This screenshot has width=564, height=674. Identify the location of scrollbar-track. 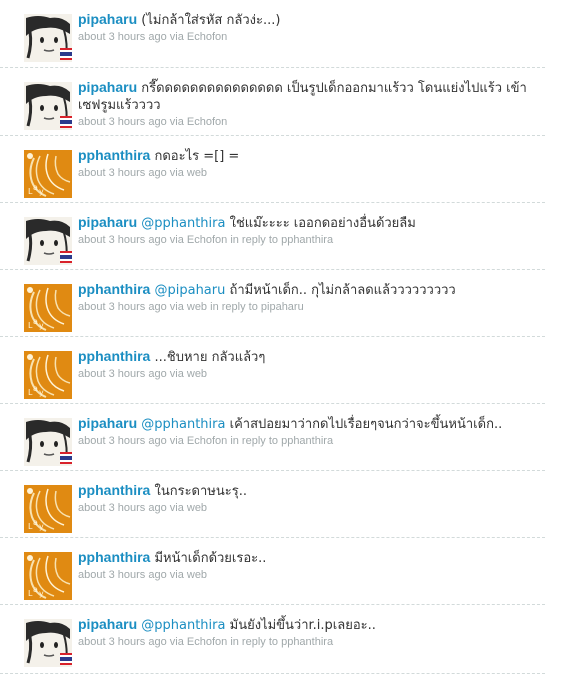
(554, 337).